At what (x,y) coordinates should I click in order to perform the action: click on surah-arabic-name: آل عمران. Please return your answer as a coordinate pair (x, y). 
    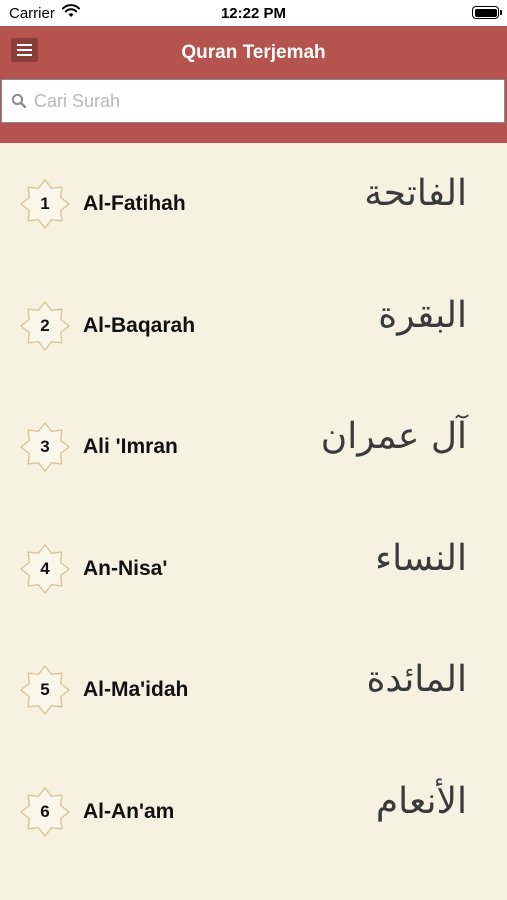
    Looking at the image, I should click on (393, 436).